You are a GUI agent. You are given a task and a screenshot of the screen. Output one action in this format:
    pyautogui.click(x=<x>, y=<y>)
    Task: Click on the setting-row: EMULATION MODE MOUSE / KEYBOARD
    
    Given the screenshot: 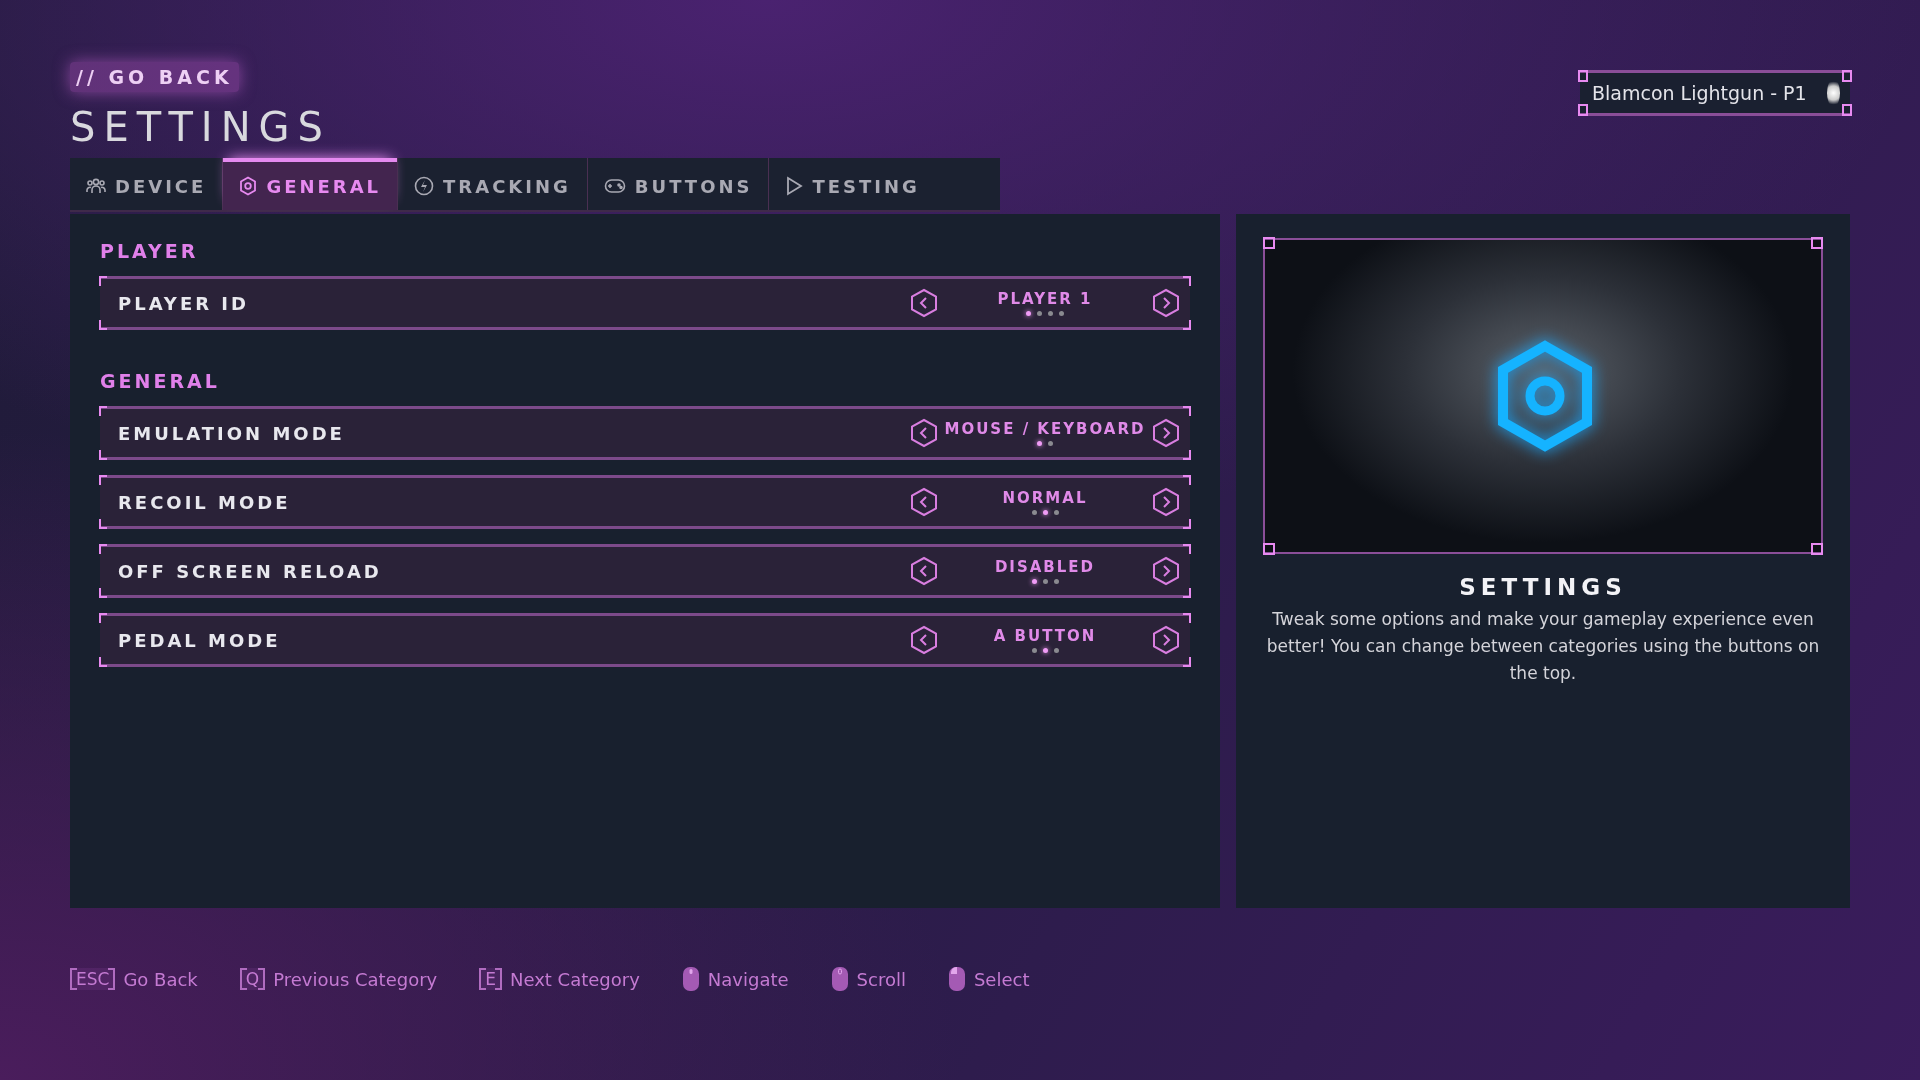 What is the action you would take?
    pyautogui.click(x=645, y=433)
    